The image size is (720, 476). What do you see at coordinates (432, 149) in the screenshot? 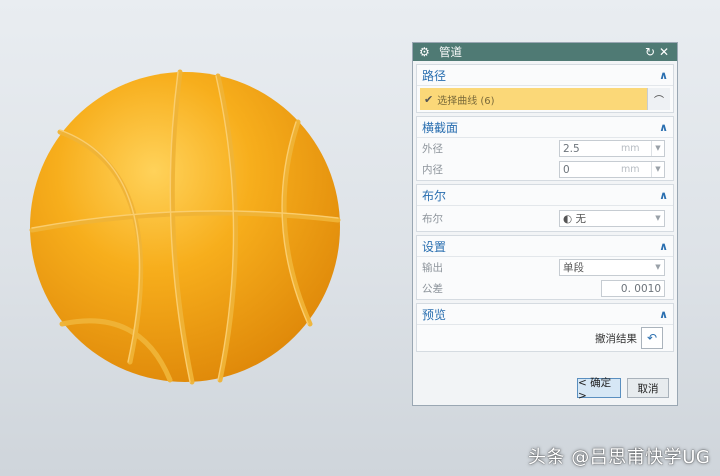
I see `outer-diameter-label: 外径` at bounding box center [432, 149].